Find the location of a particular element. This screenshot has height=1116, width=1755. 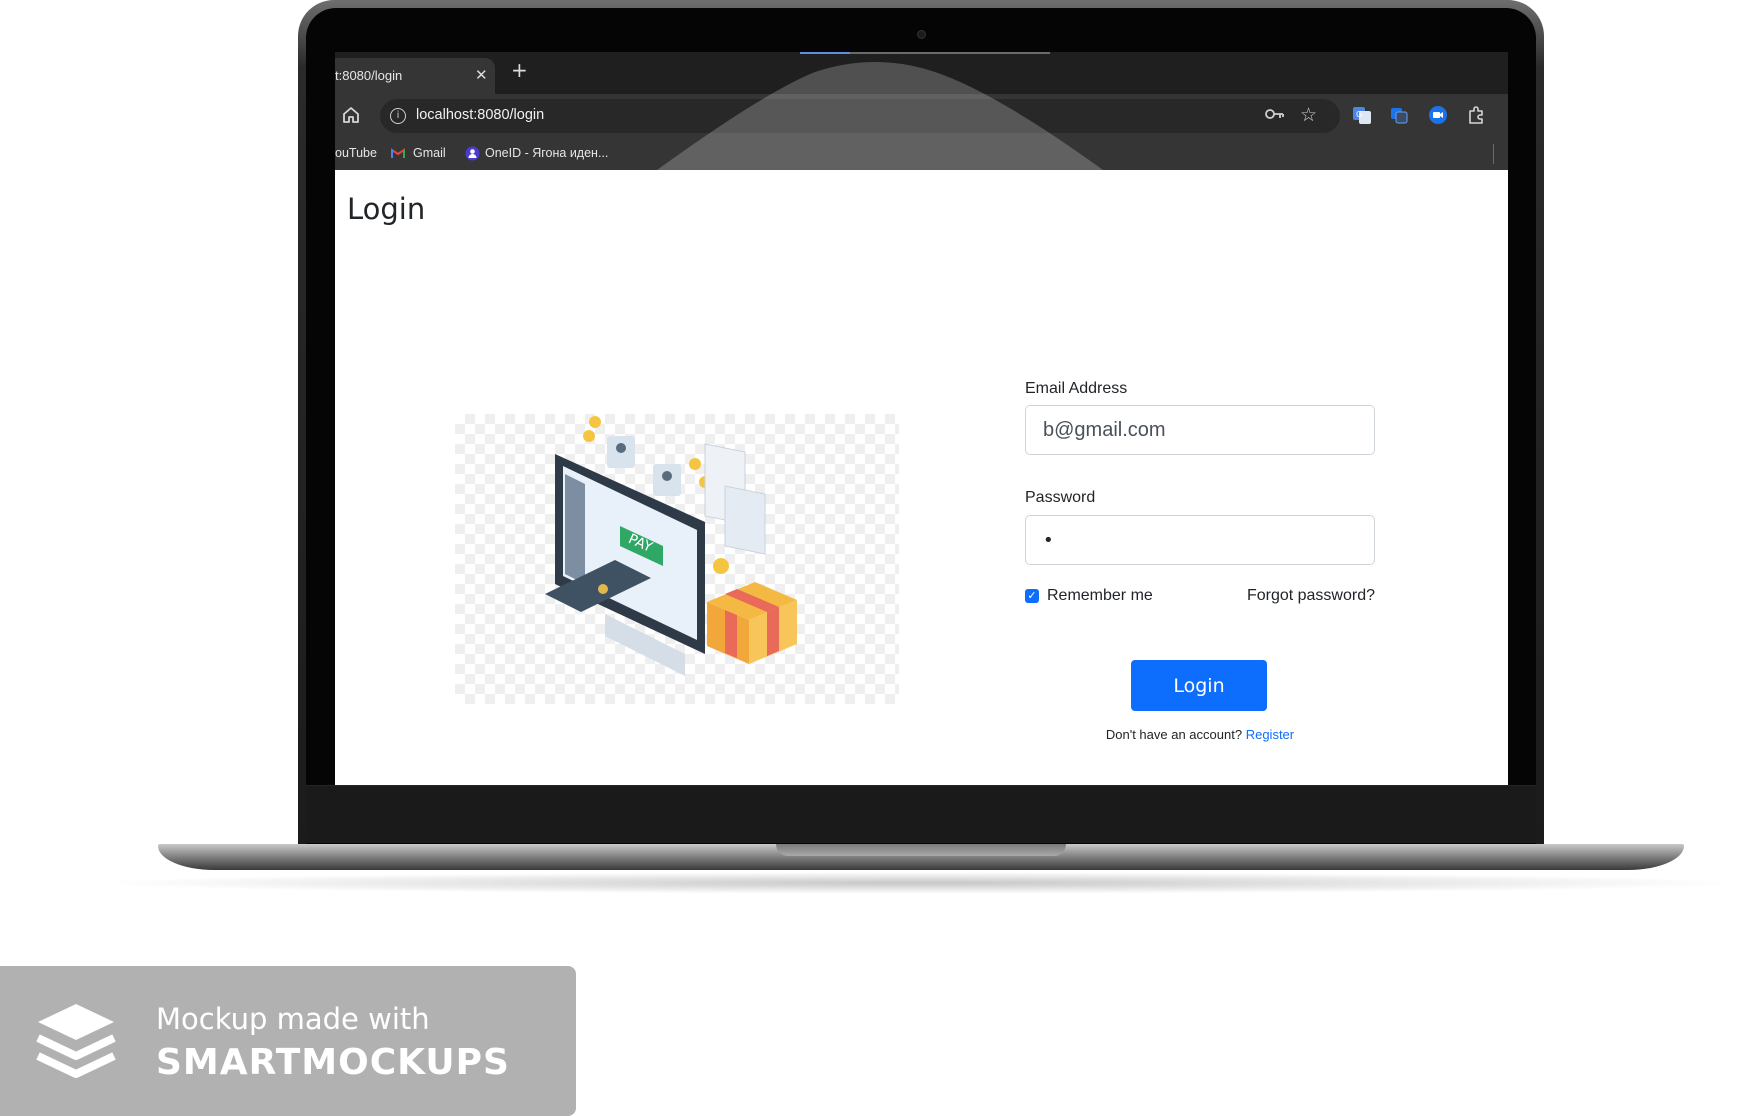

screen-glare is located at coordinates (880, 116).